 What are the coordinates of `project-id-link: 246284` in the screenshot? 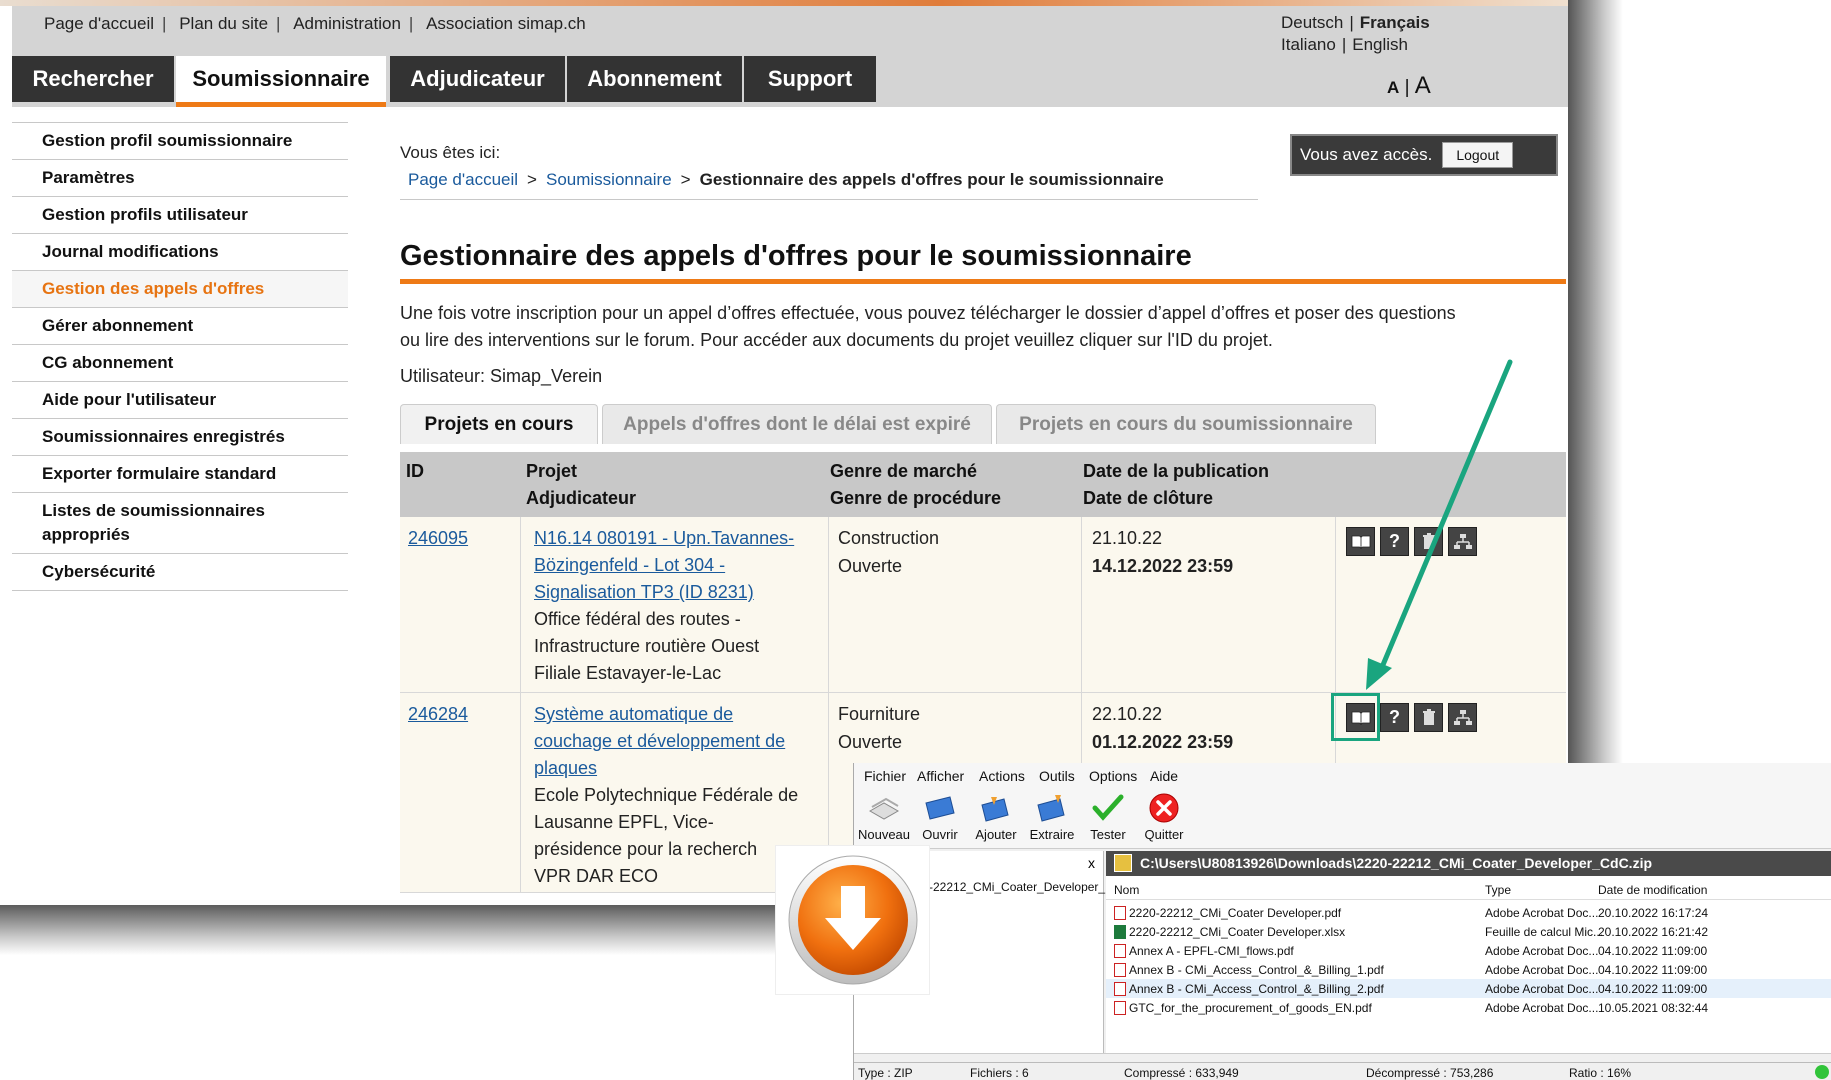 It's located at (438, 714).